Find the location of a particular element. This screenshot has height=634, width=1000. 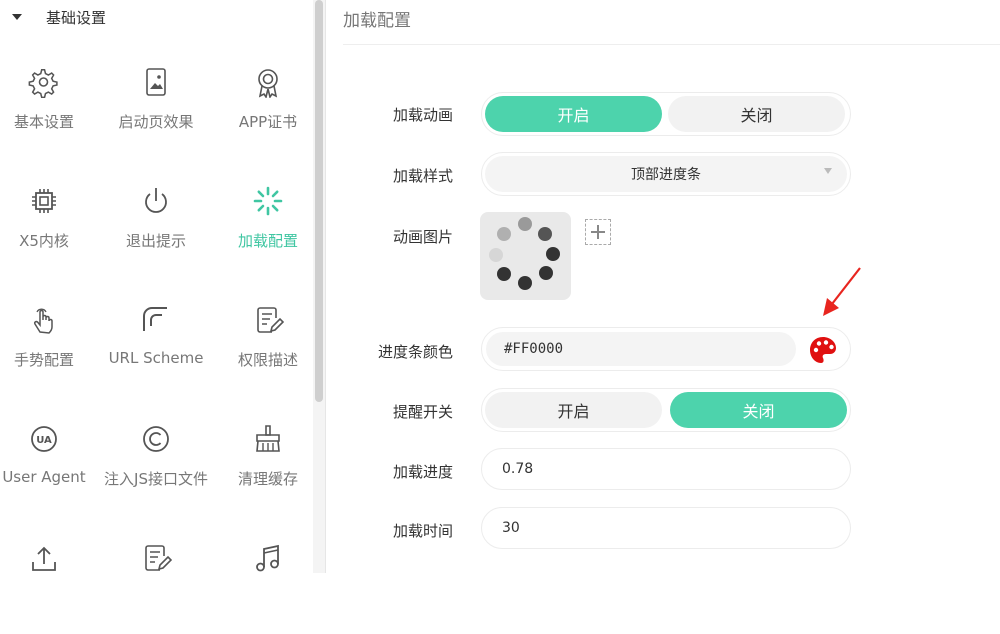

ua-icon: UA is located at coordinates (44, 439).